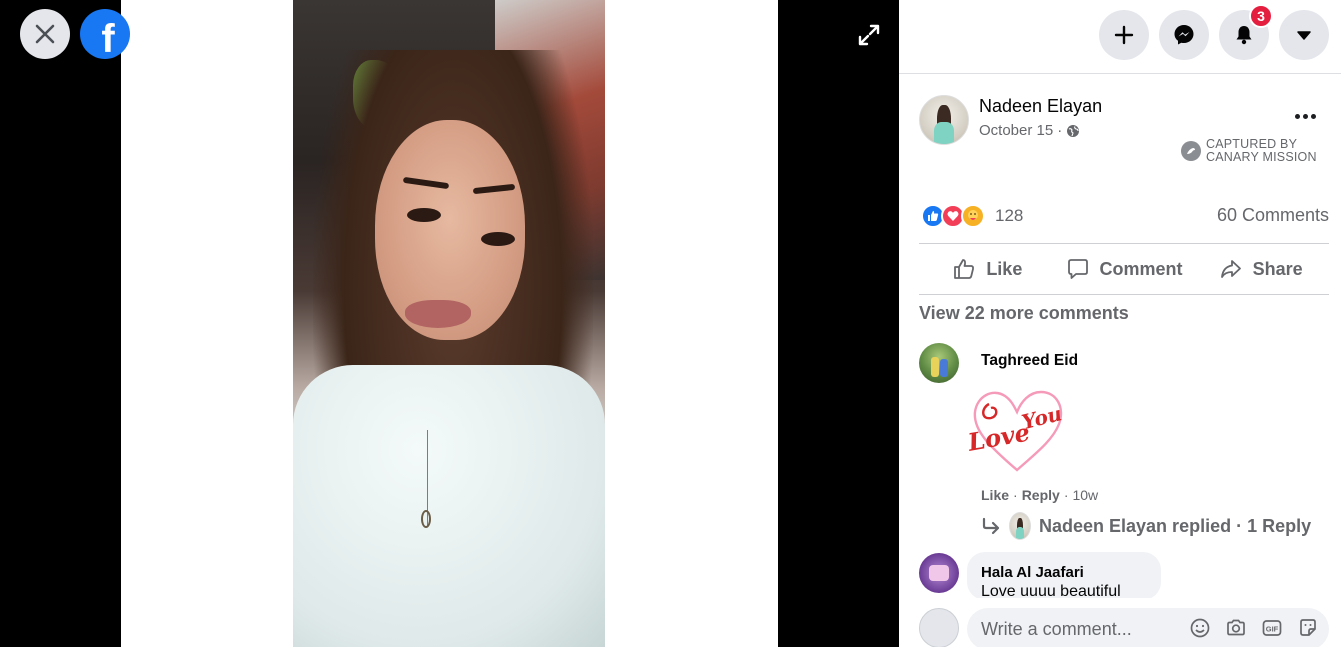 The height and width of the screenshot is (647, 1341). What do you see at coordinates (1244, 35) in the screenshot?
I see `bell-icon` at bounding box center [1244, 35].